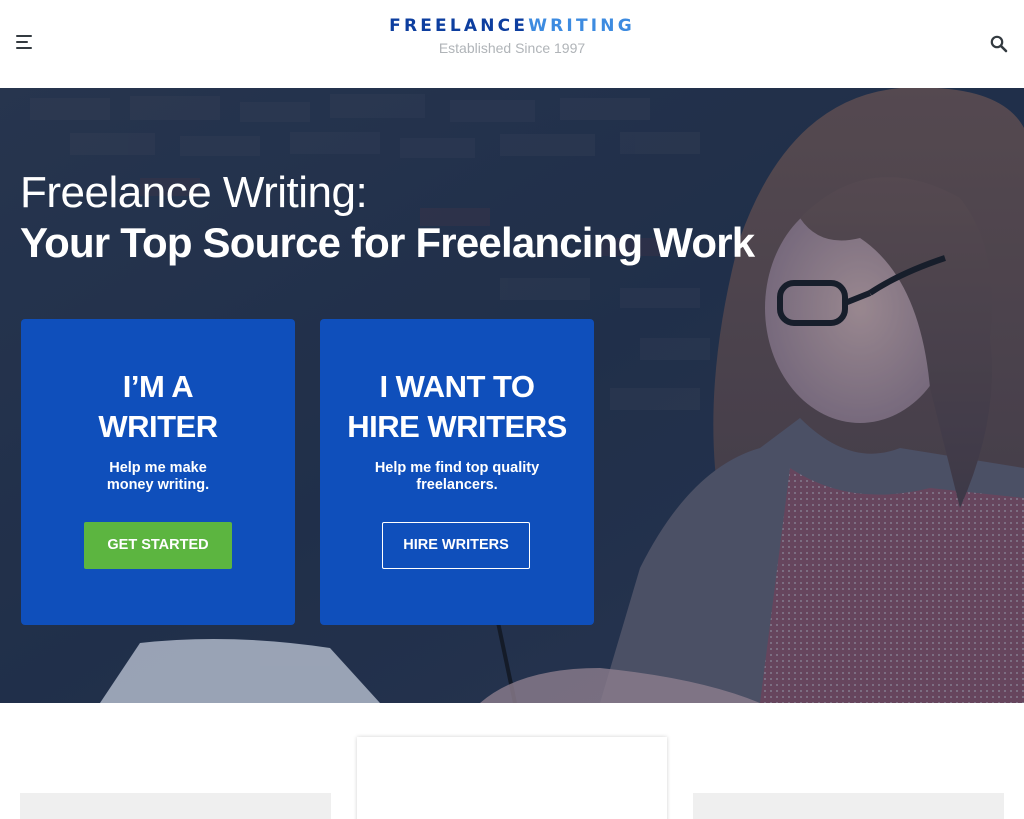 Image resolution: width=1024 pixels, height=819 pixels. What do you see at coordinates (457, 468) in the screenshot?
I see `hire-card-subtitle-line1: Help me find top quality` at bounding box center [457, 468].